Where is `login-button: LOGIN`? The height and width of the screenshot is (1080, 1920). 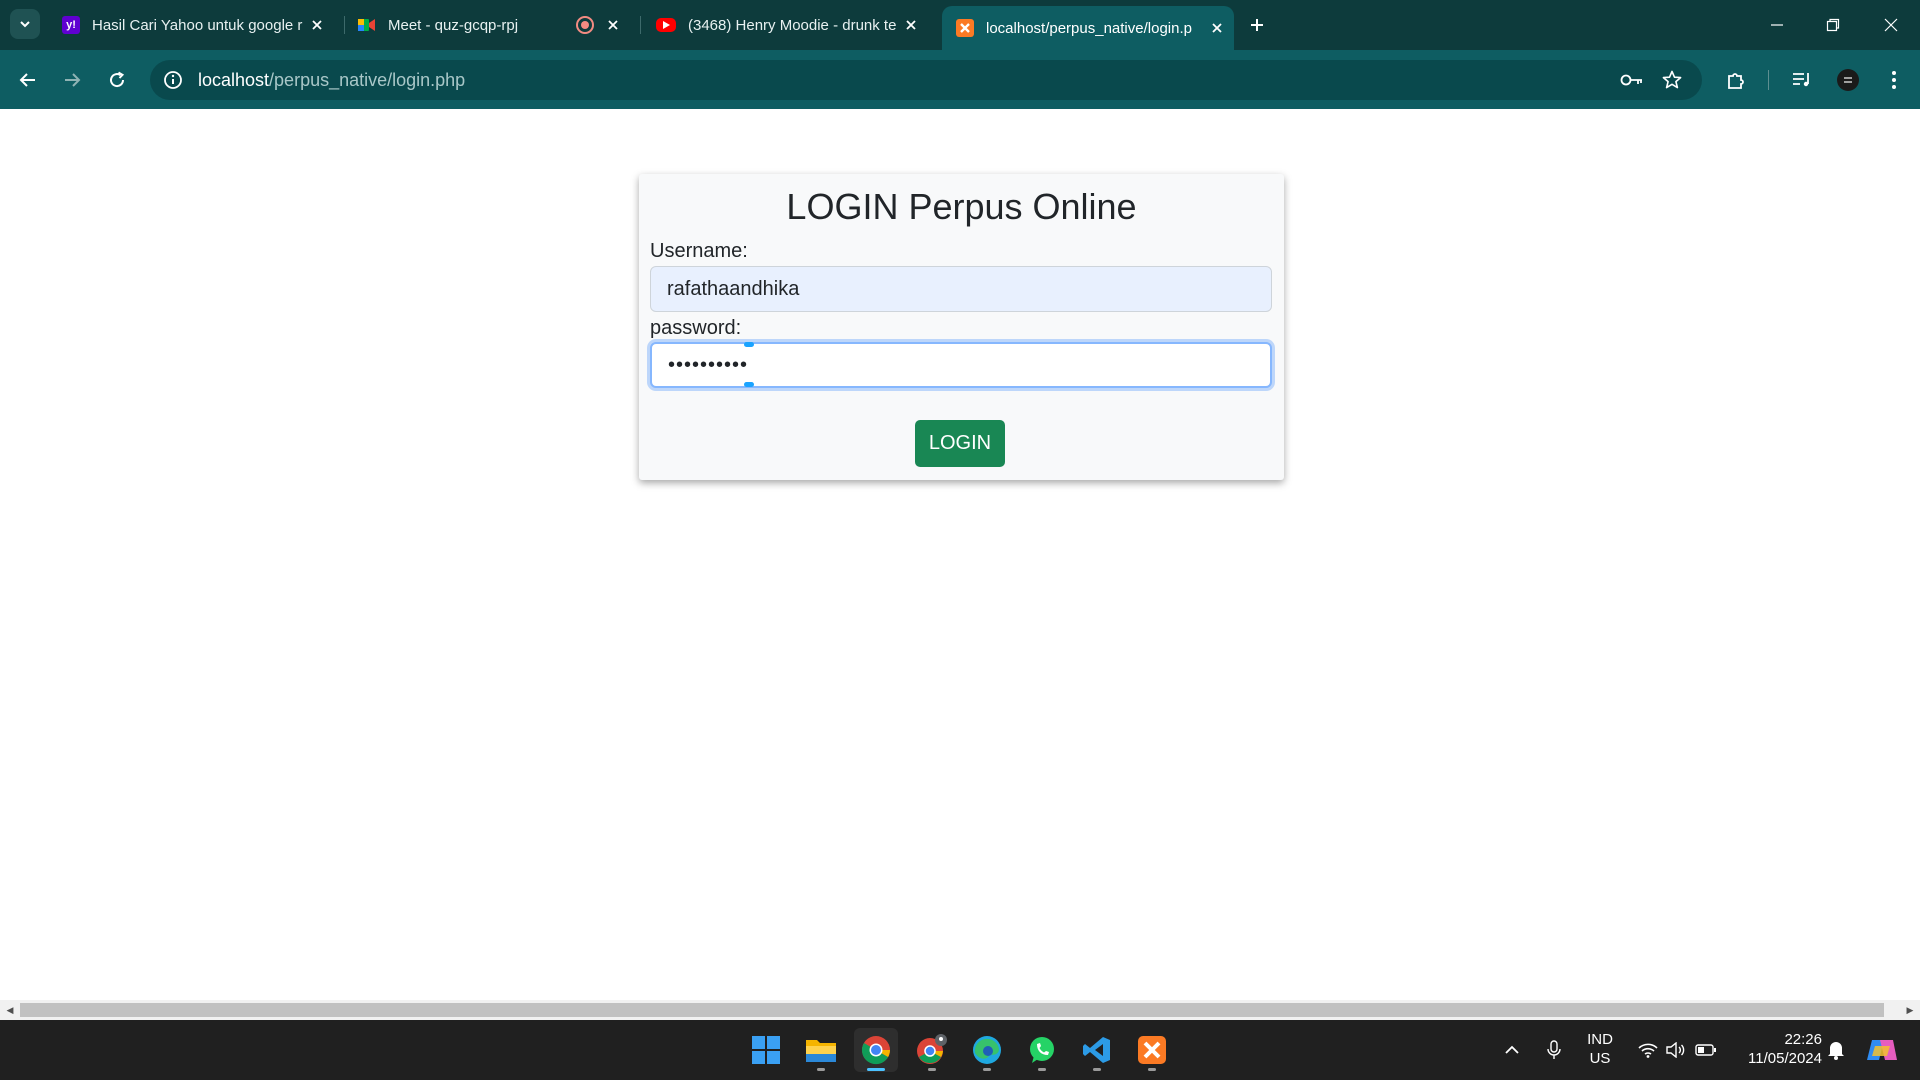 login-button: LOGIN is located at coordinates (960, 443).